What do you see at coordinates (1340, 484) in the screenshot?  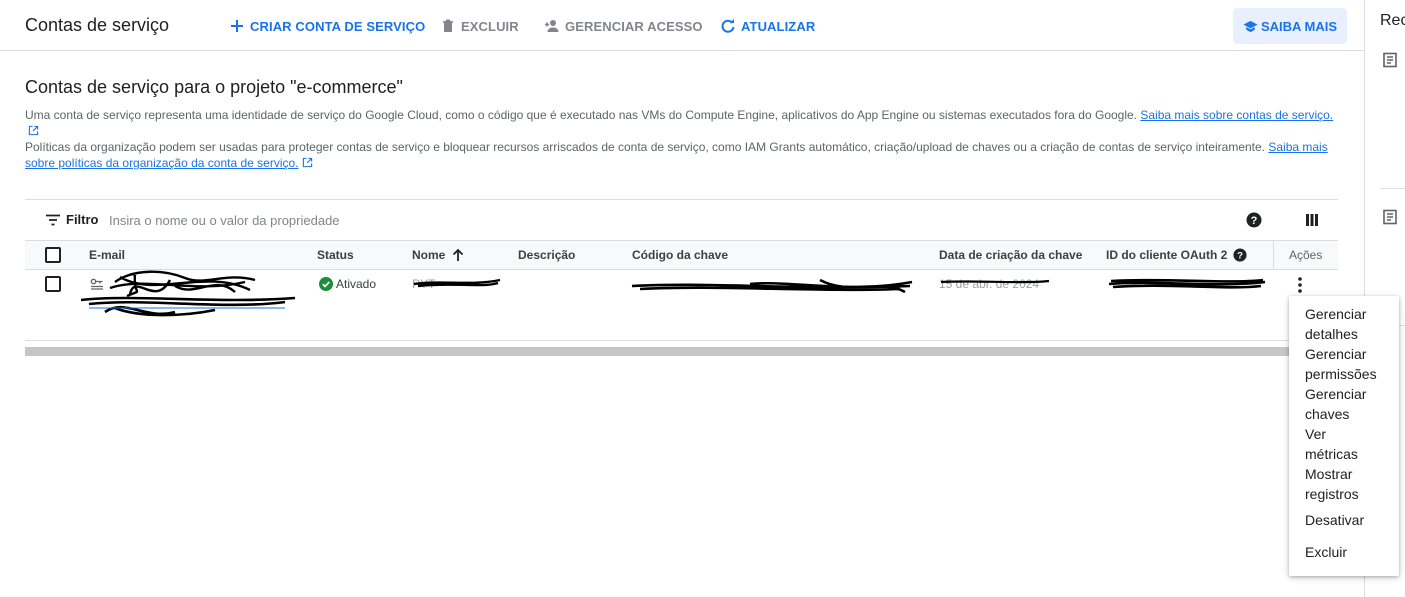 I see `menu-item-show-logs: Mostrar registros` at bounding box center [1340, 484].